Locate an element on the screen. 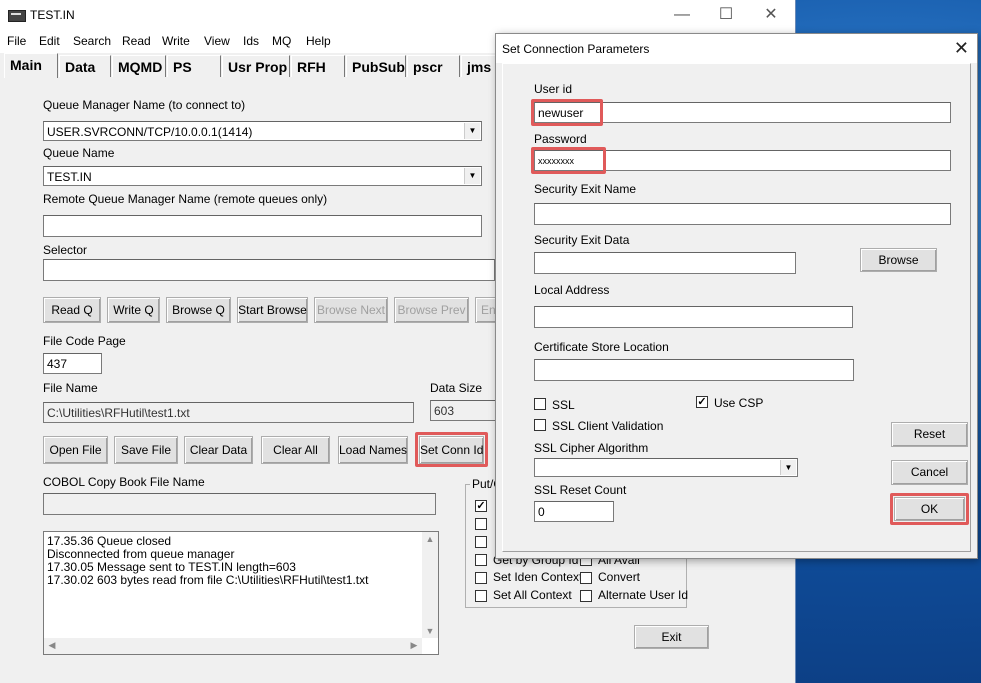 This screenshot has width=981, height=683. user-id-label: User id is located at coordinates (553, 89).